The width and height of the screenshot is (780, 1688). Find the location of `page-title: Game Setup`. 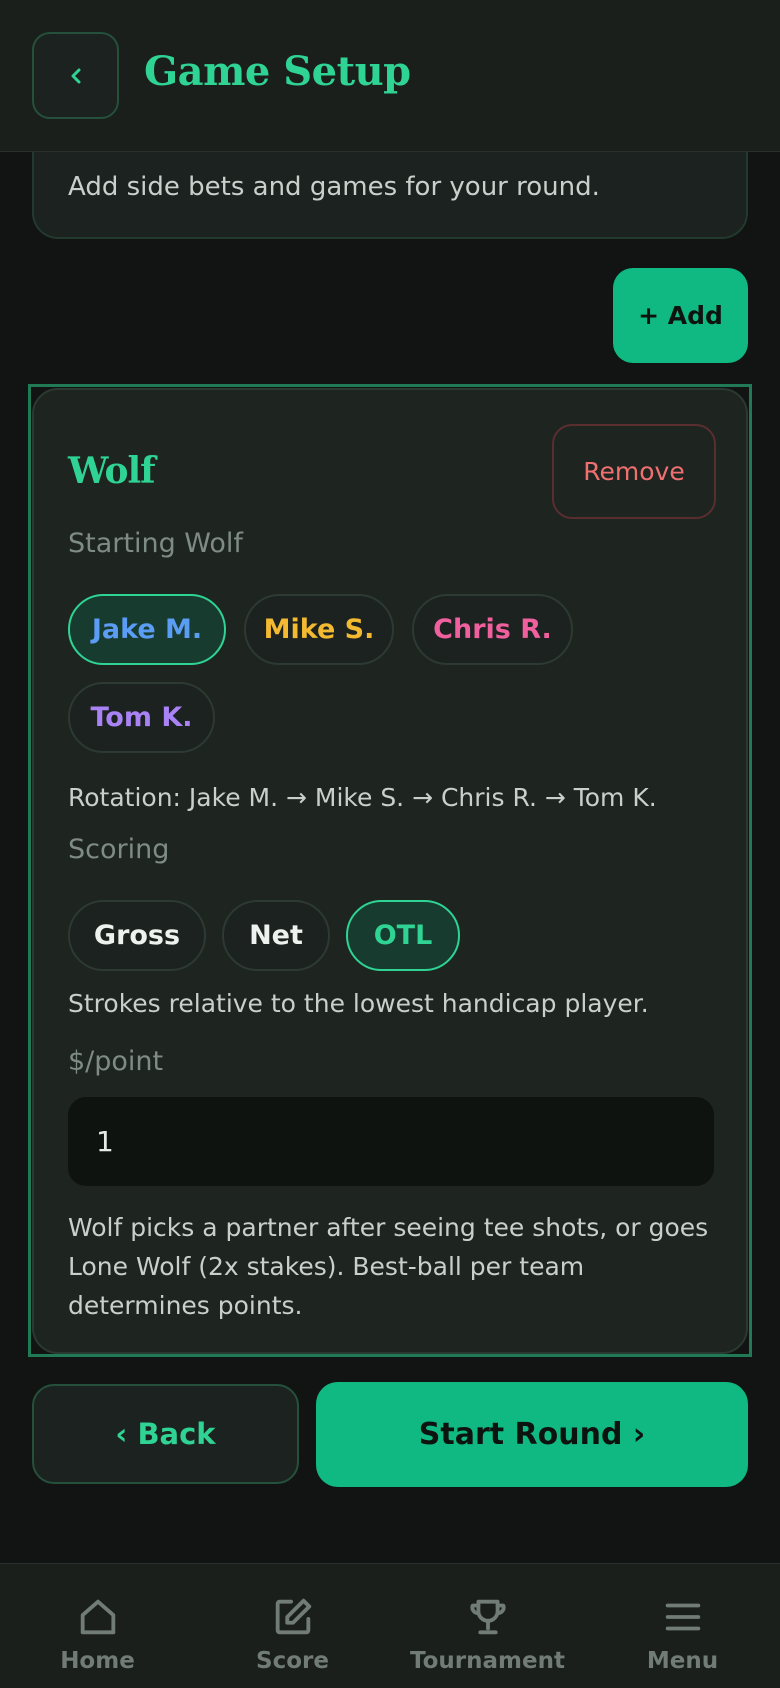

page-title: Game Setup is located at coordinates (277, 71).